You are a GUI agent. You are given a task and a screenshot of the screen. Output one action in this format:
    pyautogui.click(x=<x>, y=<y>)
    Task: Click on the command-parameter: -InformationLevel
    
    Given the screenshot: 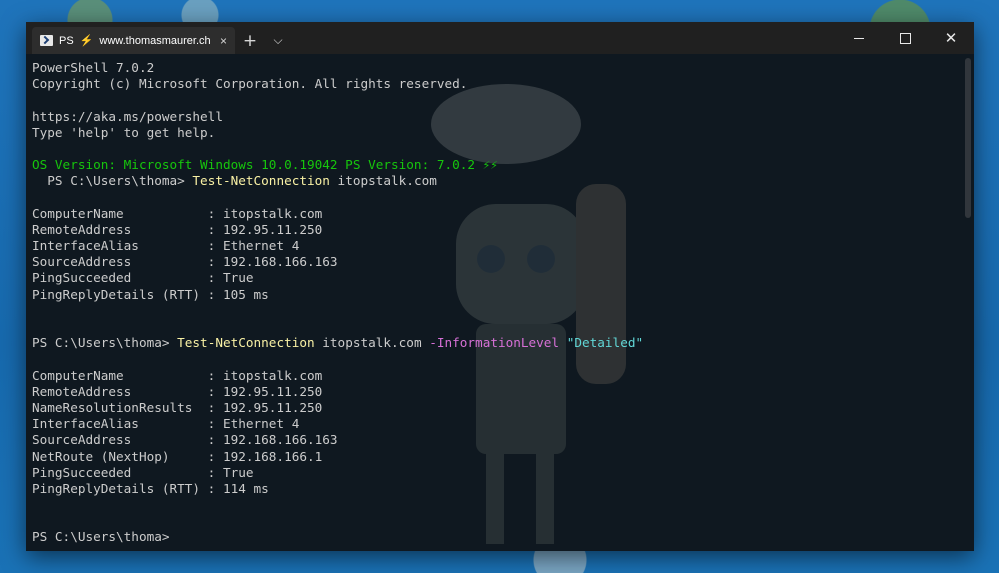 What is the action you would take?
    pyautogui.click(x=494, y=343)
    